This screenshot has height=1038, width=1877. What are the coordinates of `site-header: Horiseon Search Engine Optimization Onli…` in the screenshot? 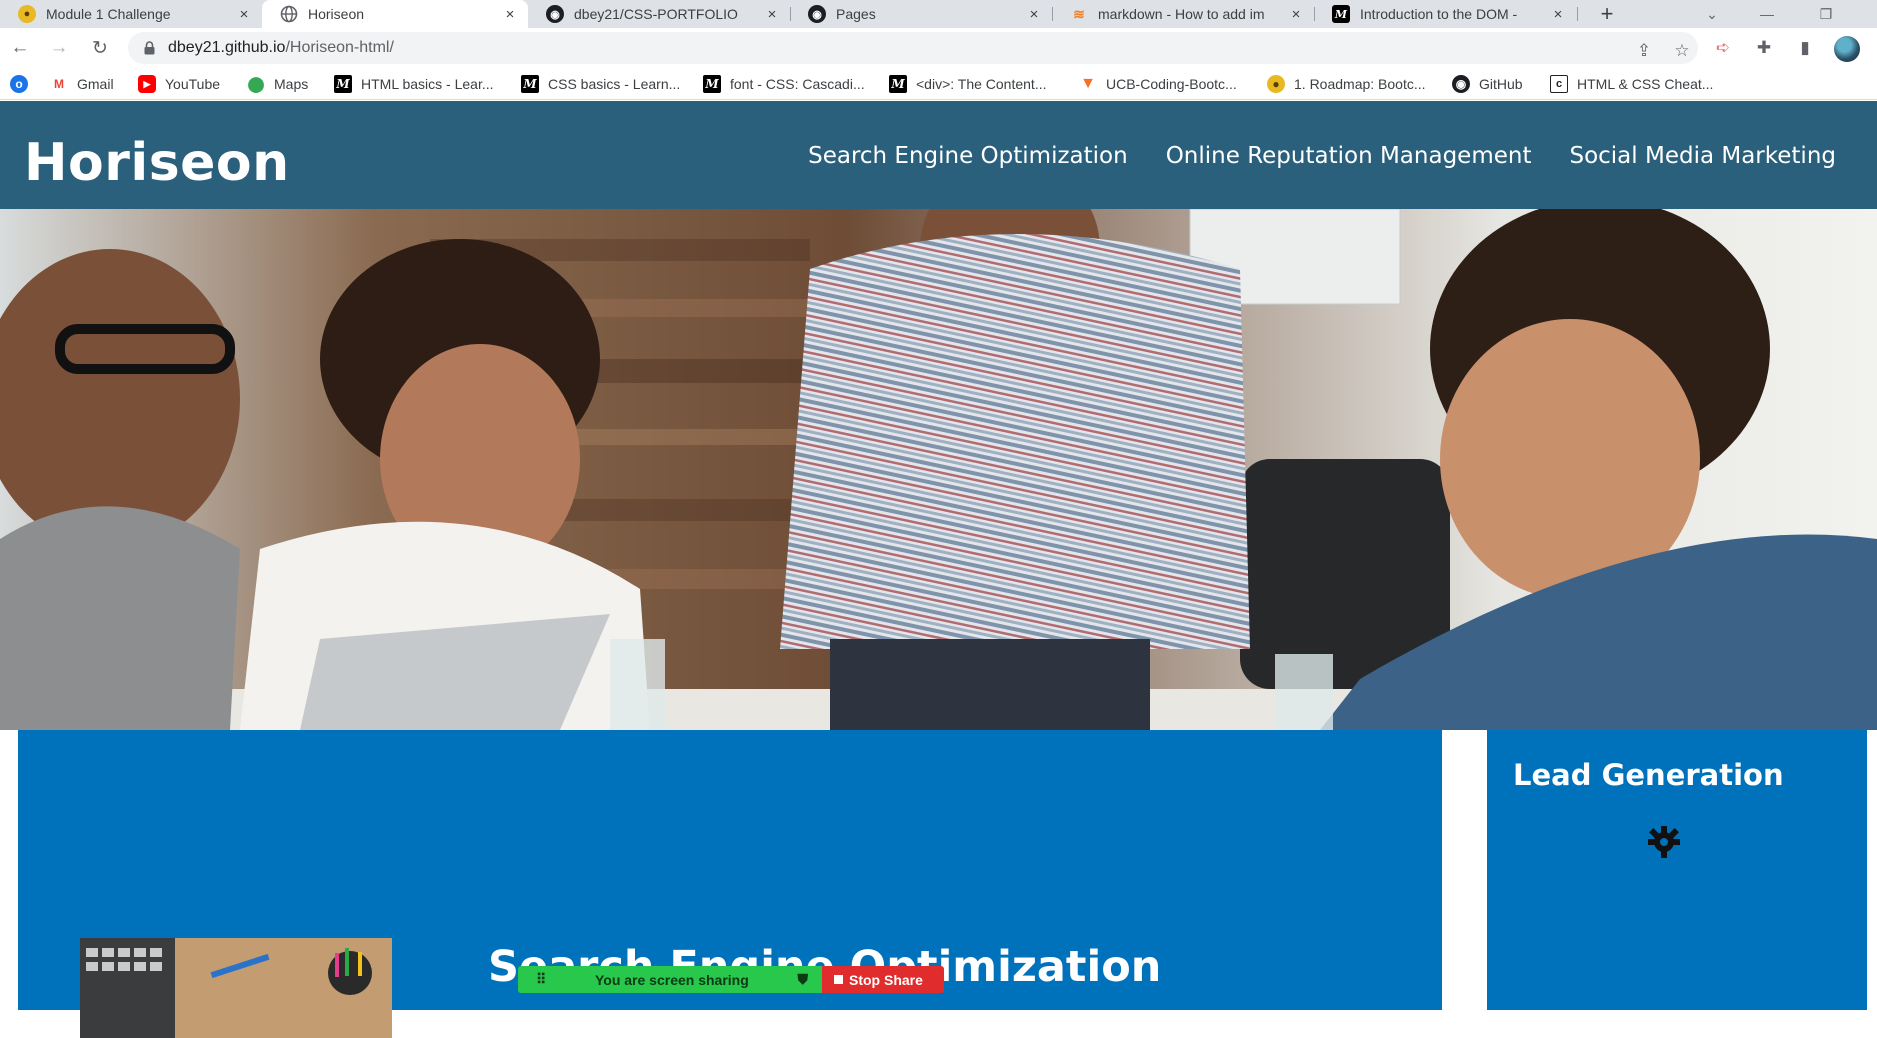 It's located at (938, 155).